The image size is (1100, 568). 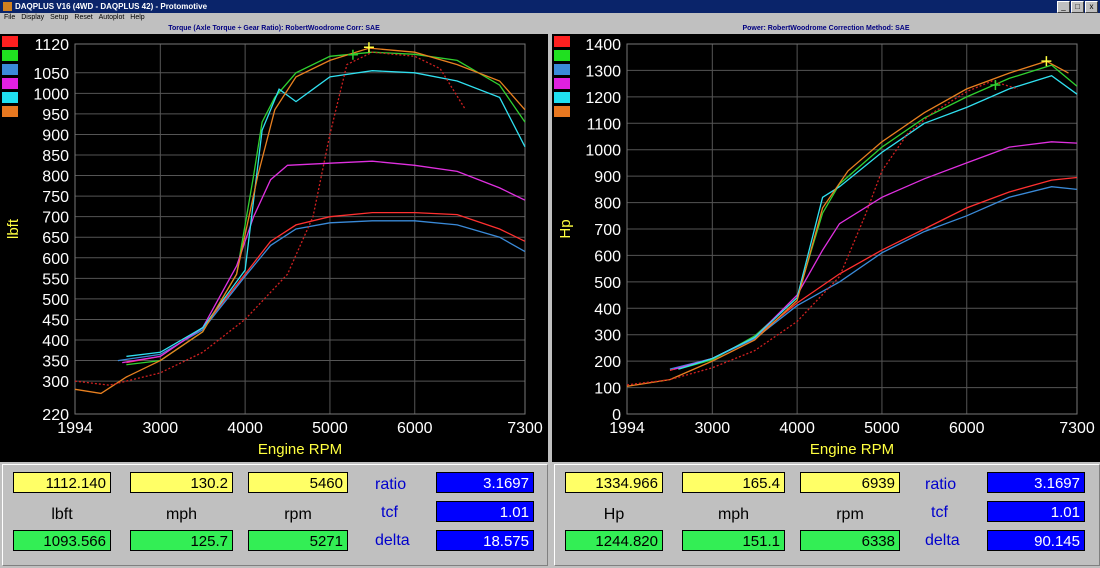 What do you see at coordinates (62, 482) in the screenshot?
I see `torque-peak-value: 1112.140` at bounding box center [62, 482].